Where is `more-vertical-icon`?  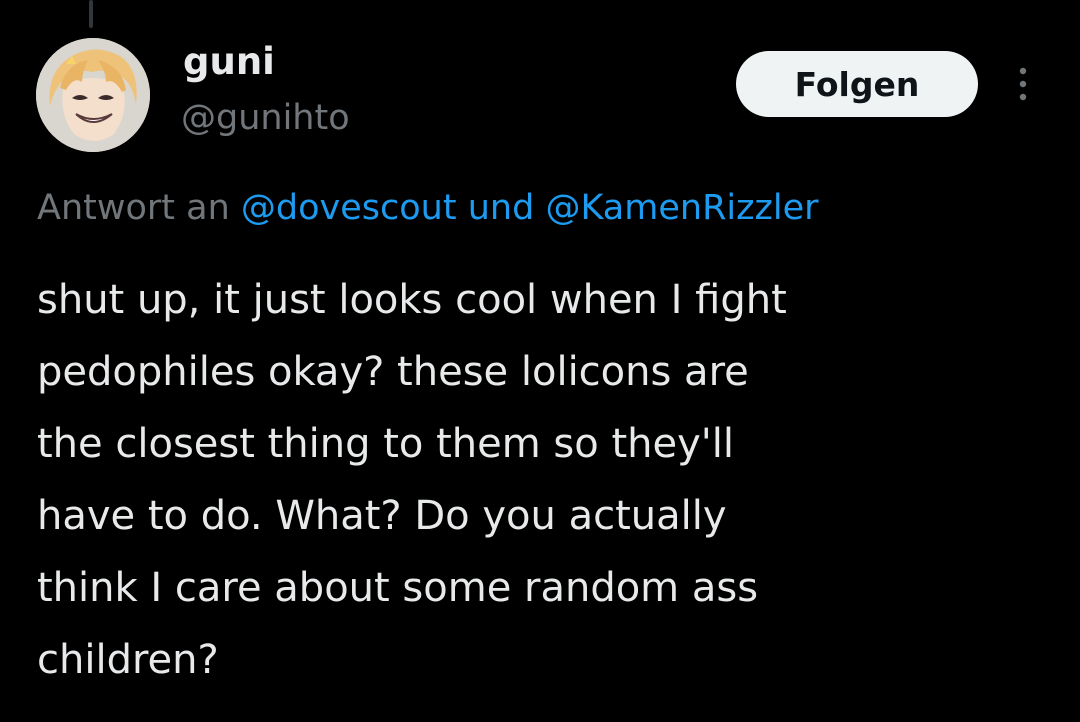 more-vertical-icon is located at coordinates (1023, 84).